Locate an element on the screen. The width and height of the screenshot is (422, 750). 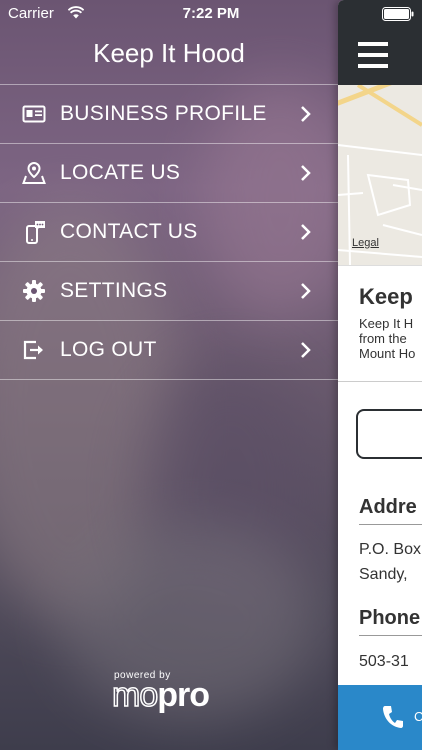
call-button: C is located at coordinates (380, 717).